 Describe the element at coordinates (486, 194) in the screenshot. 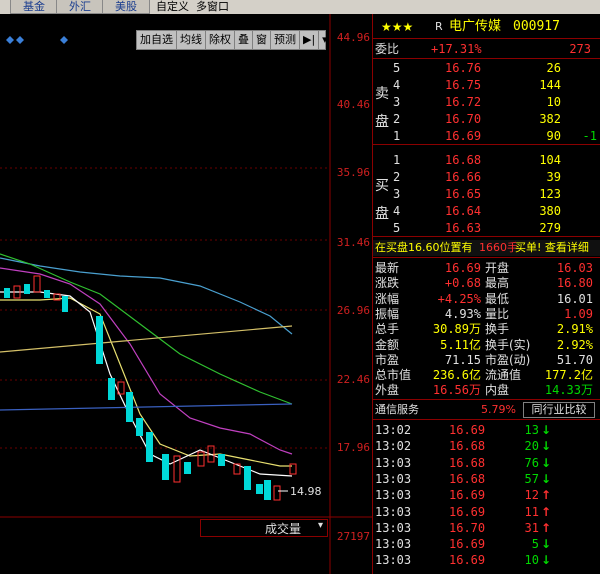

I see `bid-row: 3 16.65 123` at that location.